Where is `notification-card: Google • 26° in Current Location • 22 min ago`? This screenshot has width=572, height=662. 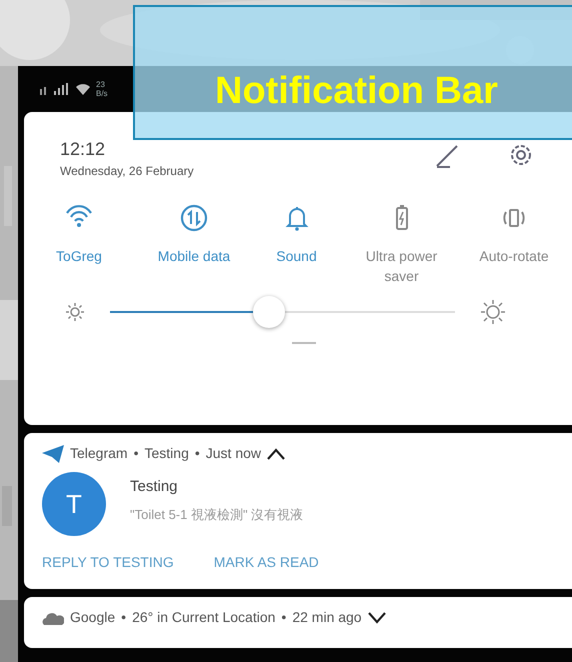
notification-card: Google • 26° in Current Location • 22 min ago is located at coordinates (298, 622).